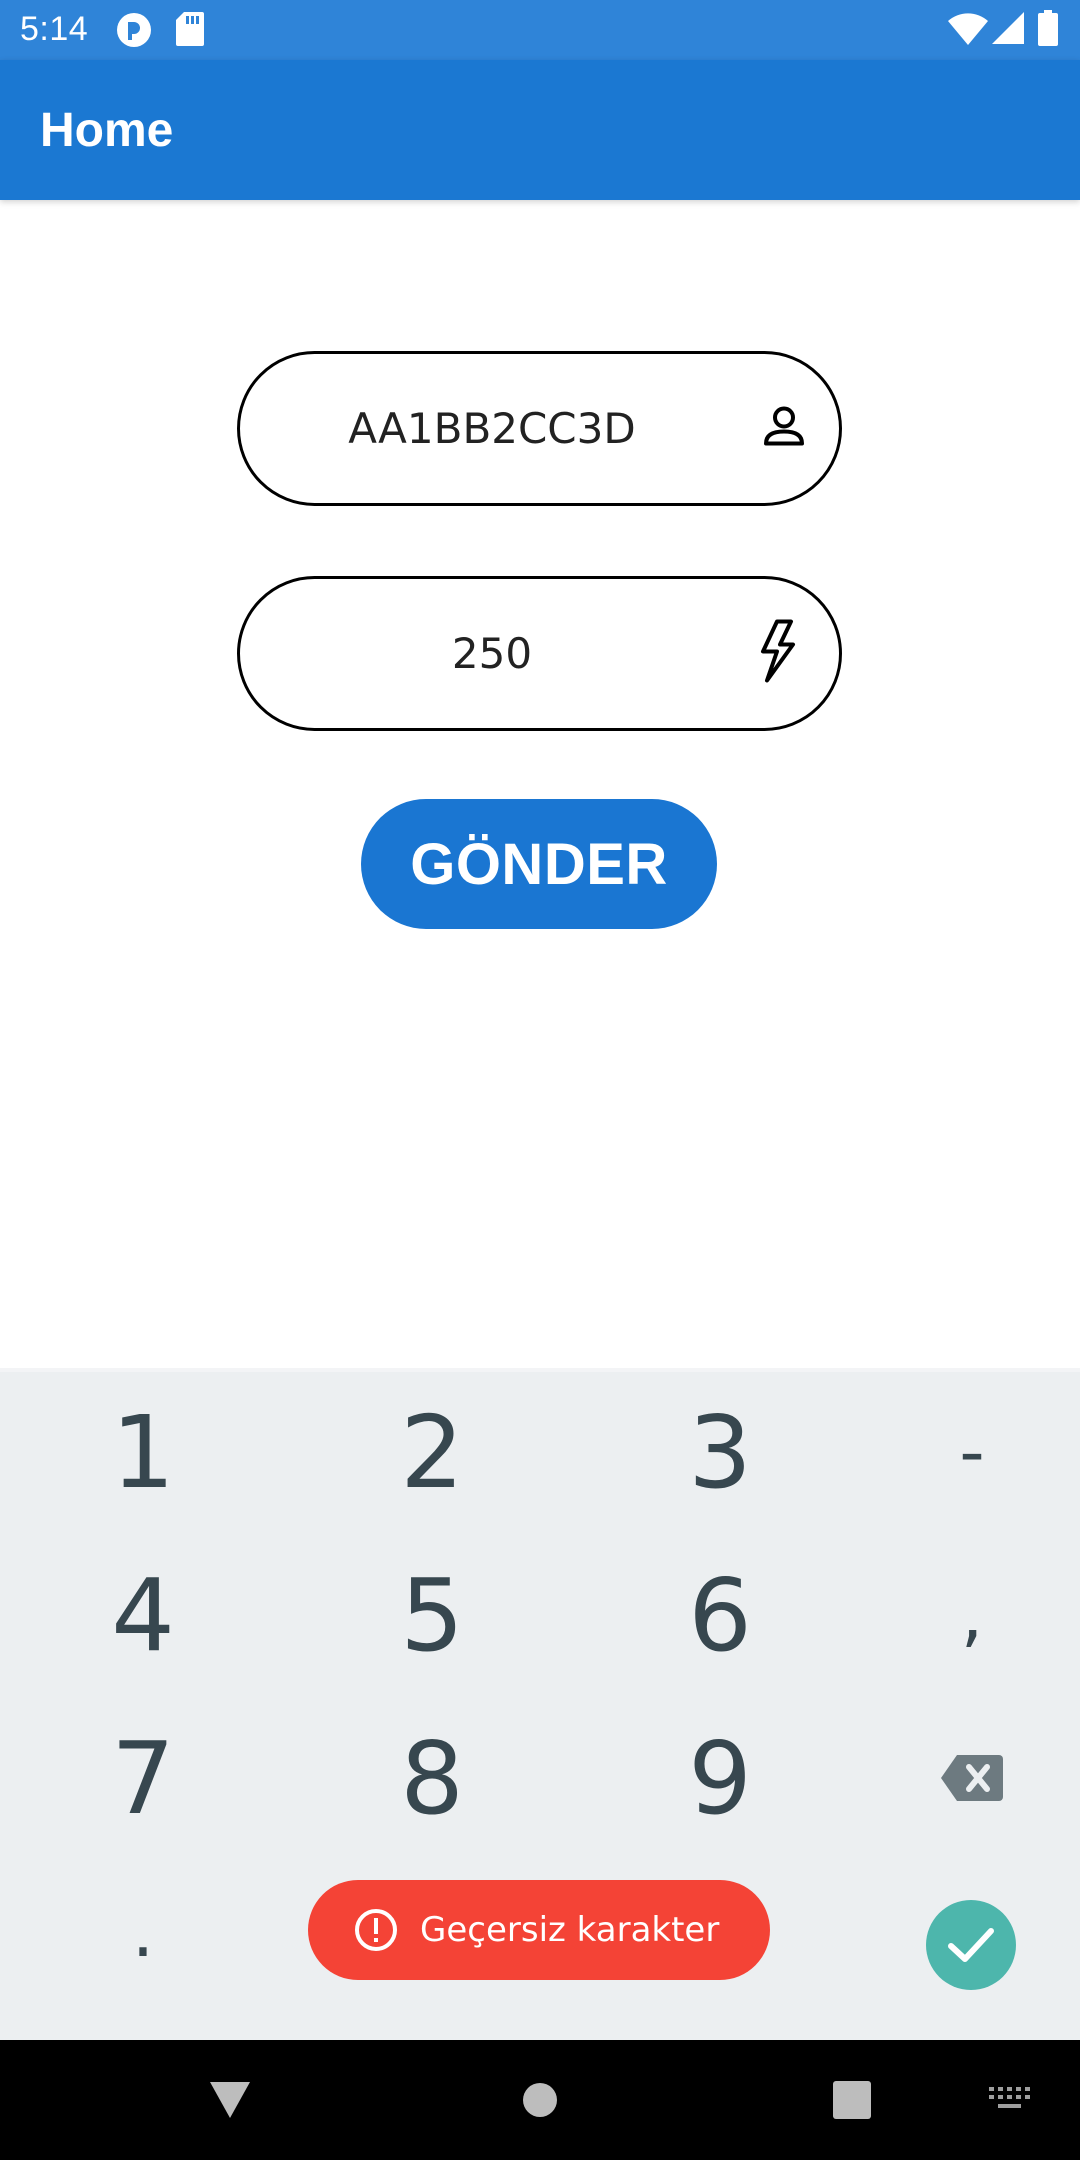 This screenshot has height=2160, width=1080. What do you see at coordinates (432, 1452) in the screenshot?
I see `key-2: 2` at bounding box center [432, 1452].